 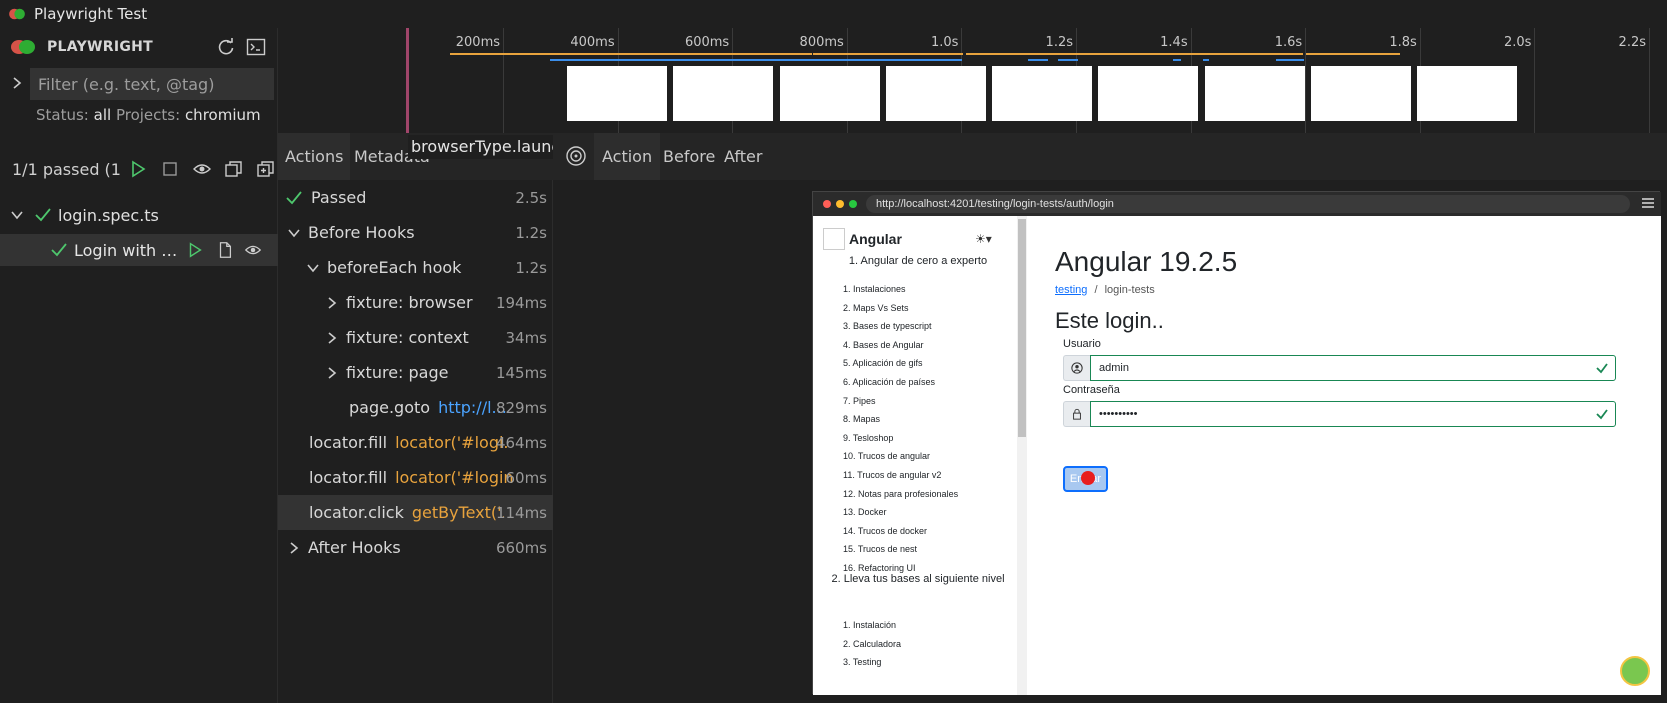 I want to click on theme-toggle: ☀▾, so click(x=983, y=239).